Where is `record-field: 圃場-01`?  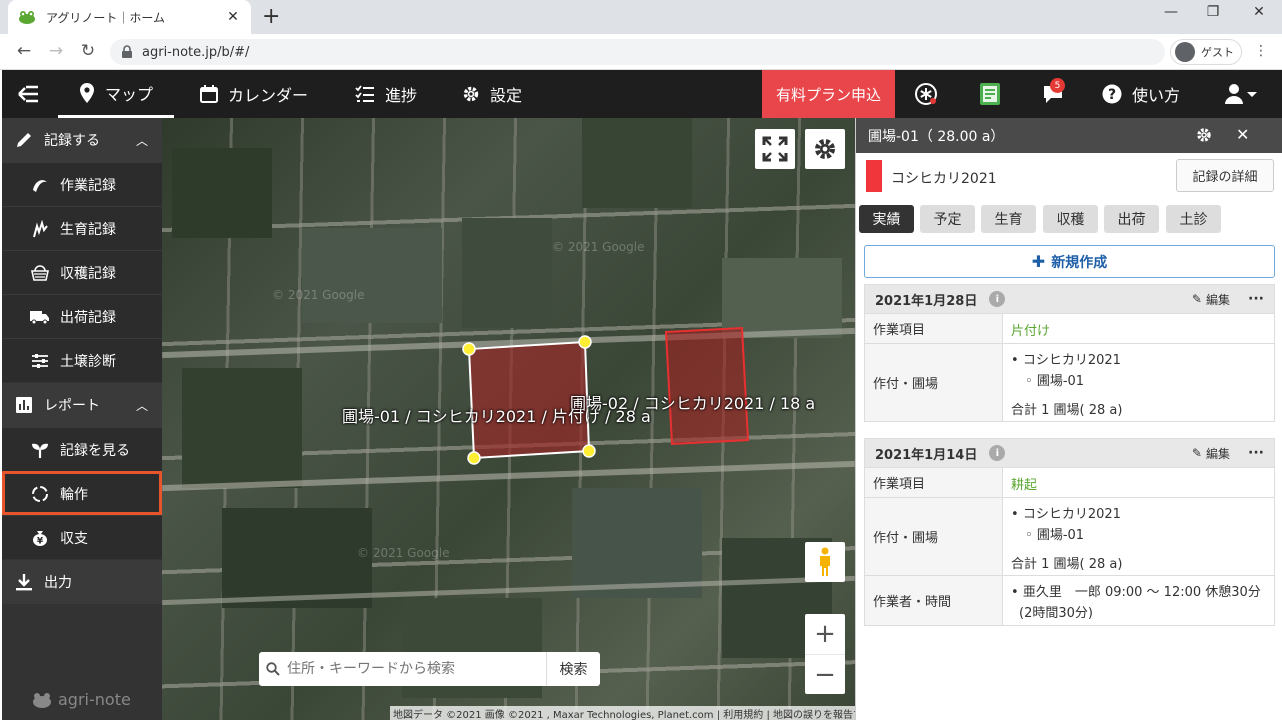
record-field: 圃場-01 is located at coordinates (1060, 535).